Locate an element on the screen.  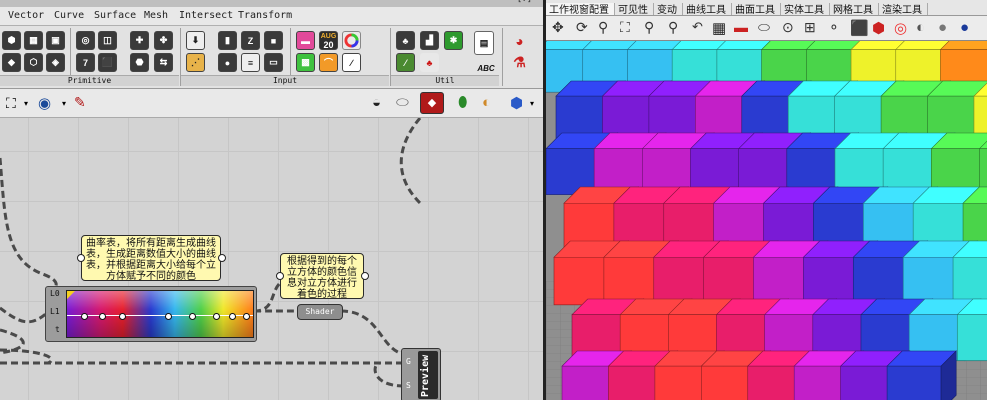
input-swatch-icon: ▬ is located at coordinates (305, 40).